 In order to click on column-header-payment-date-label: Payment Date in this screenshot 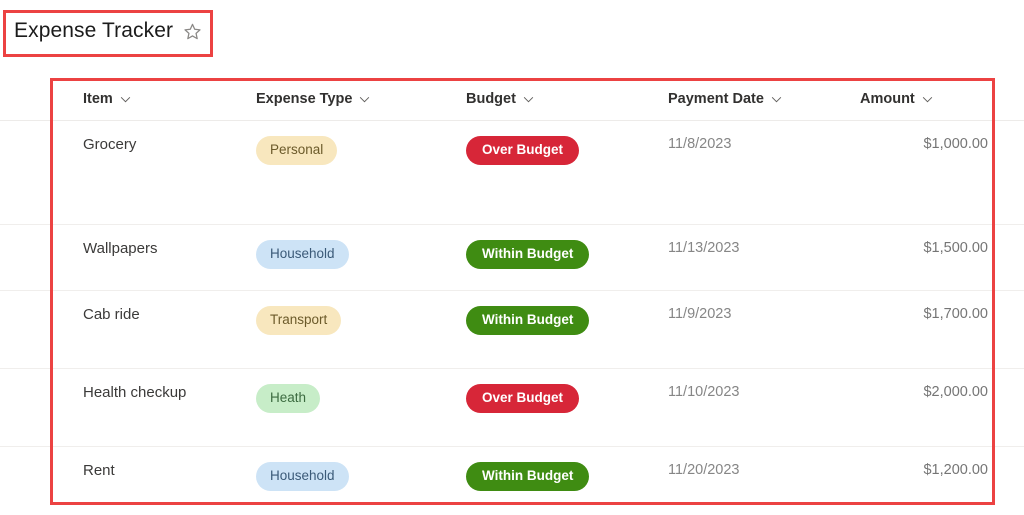, I will do `click(716, 99)`.